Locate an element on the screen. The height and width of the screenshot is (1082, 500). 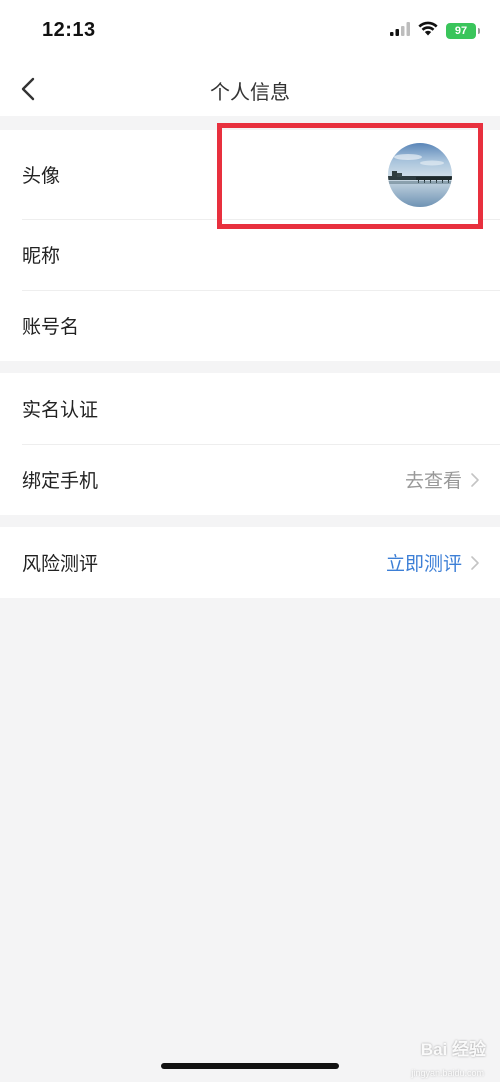
page-title: 个人信息 is located at coordinates (250, 92).